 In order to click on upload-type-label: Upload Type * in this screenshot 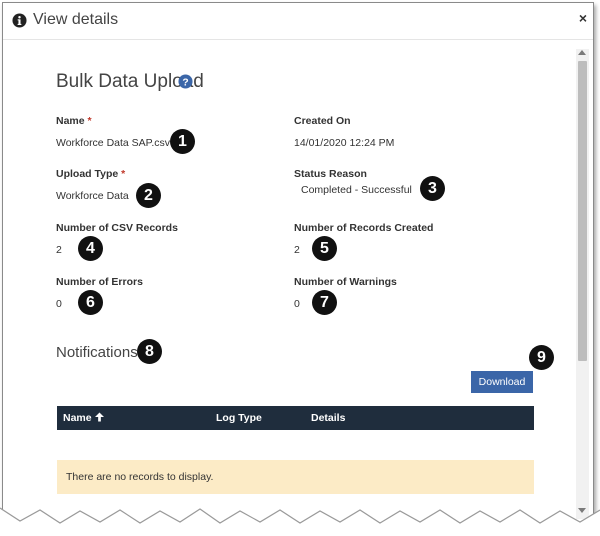, I will do `click(91, 174)`.